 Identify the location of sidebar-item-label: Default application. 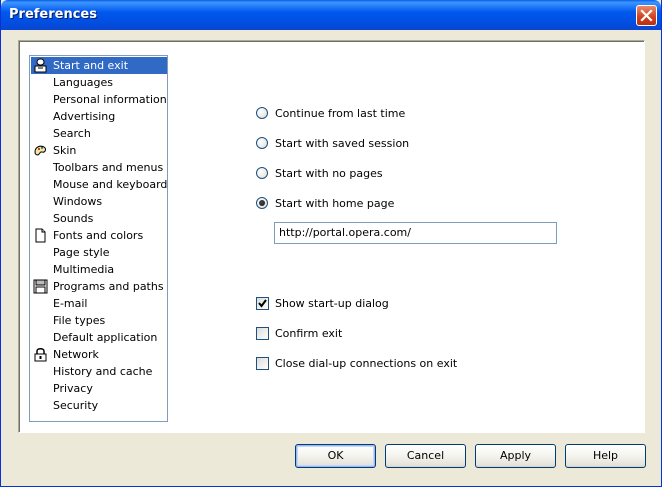
(105, 337).